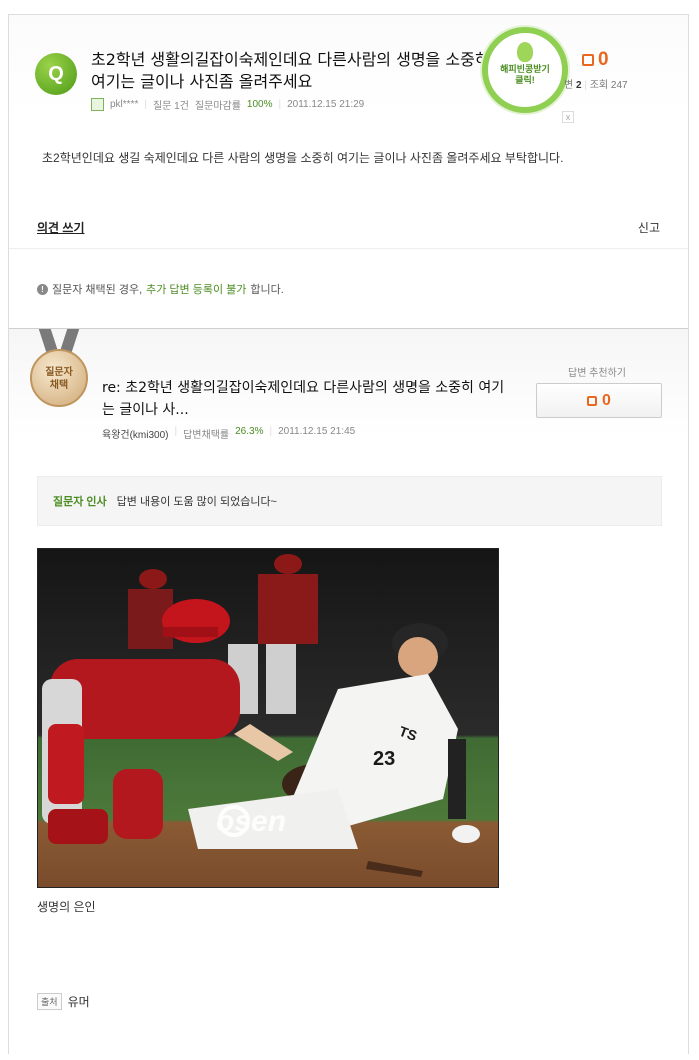 The width and height of the screenshot is (699, 1060). Describe the element at coordinates (206, 435) in the screenshot. I see `adoption-rate-label: 답변채택률` at that location.